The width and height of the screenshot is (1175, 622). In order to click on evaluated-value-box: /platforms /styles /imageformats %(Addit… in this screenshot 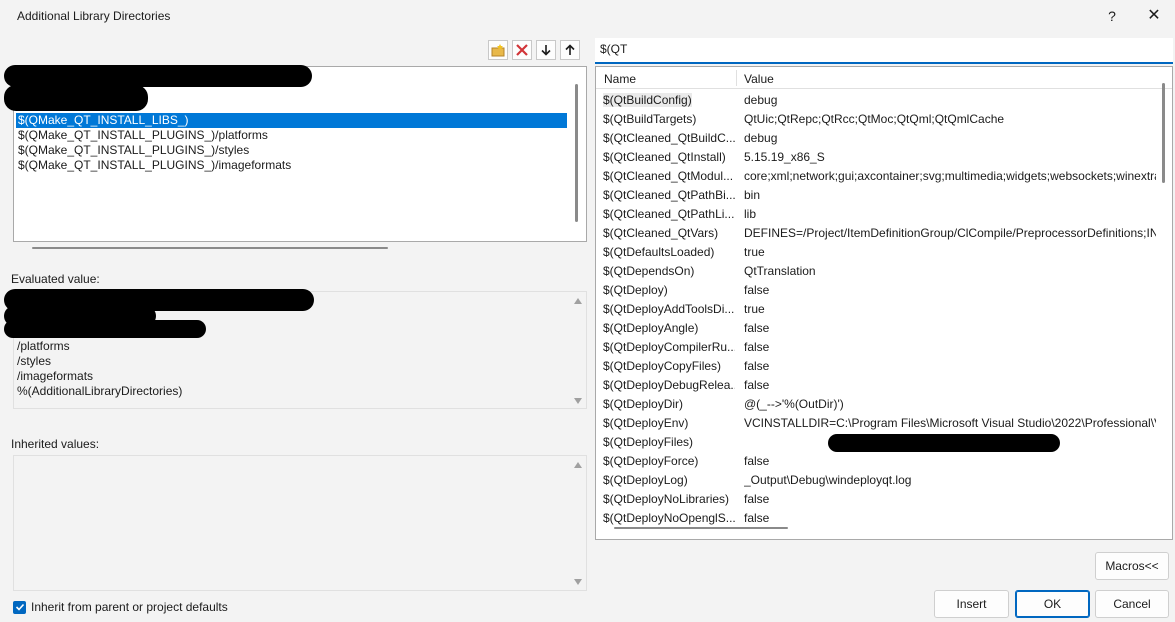, I will do `click(295, 349)`.